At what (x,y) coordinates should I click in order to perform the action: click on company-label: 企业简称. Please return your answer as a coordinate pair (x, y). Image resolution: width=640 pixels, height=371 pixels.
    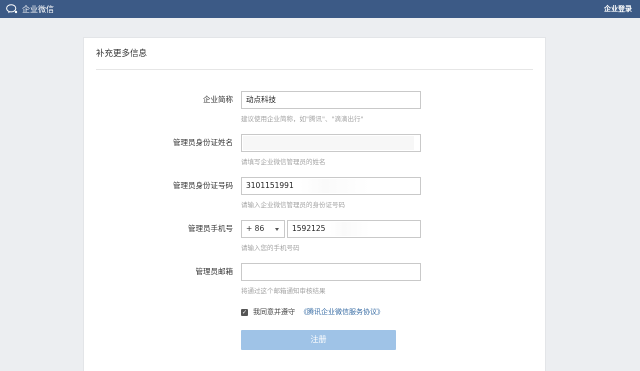
    Looking at the image, I should click on (218, 99).